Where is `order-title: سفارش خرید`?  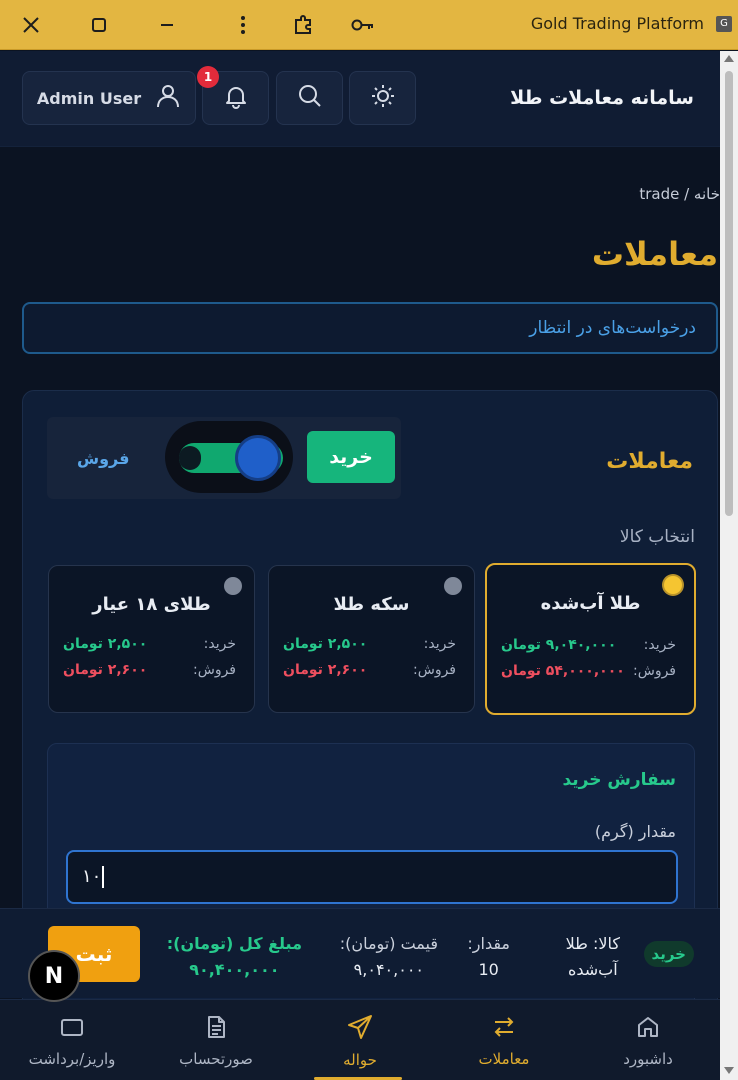
order-title: سفارش خرید is located at coordinates (619, 780).